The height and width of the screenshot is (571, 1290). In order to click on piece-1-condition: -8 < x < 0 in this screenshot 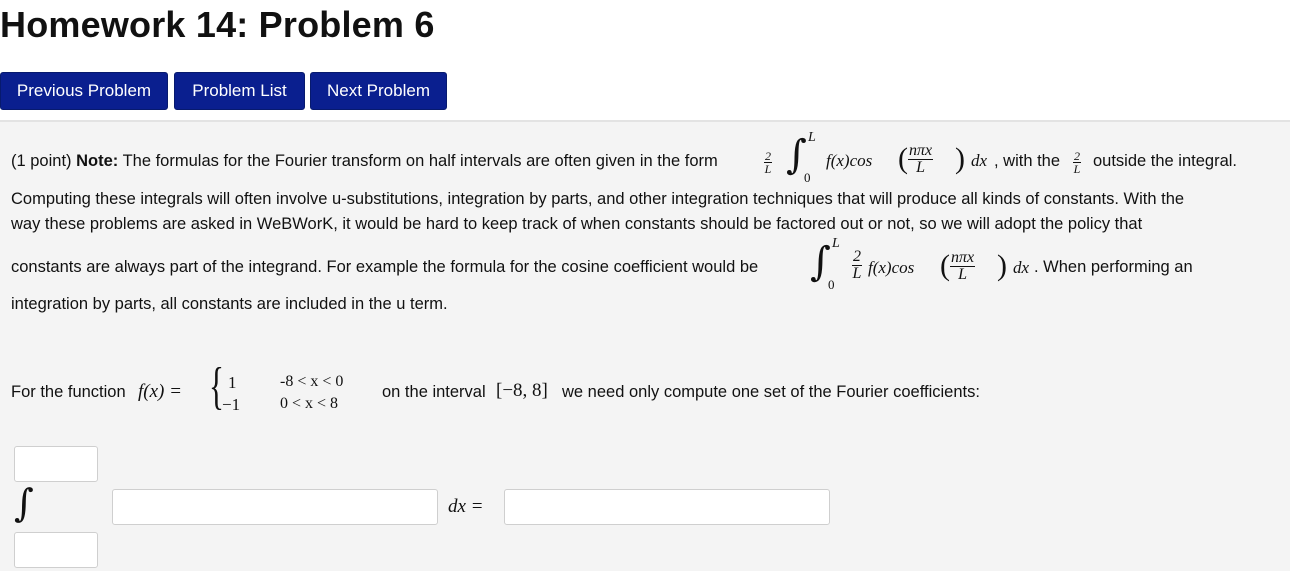, I will do `click(312, 381)`.